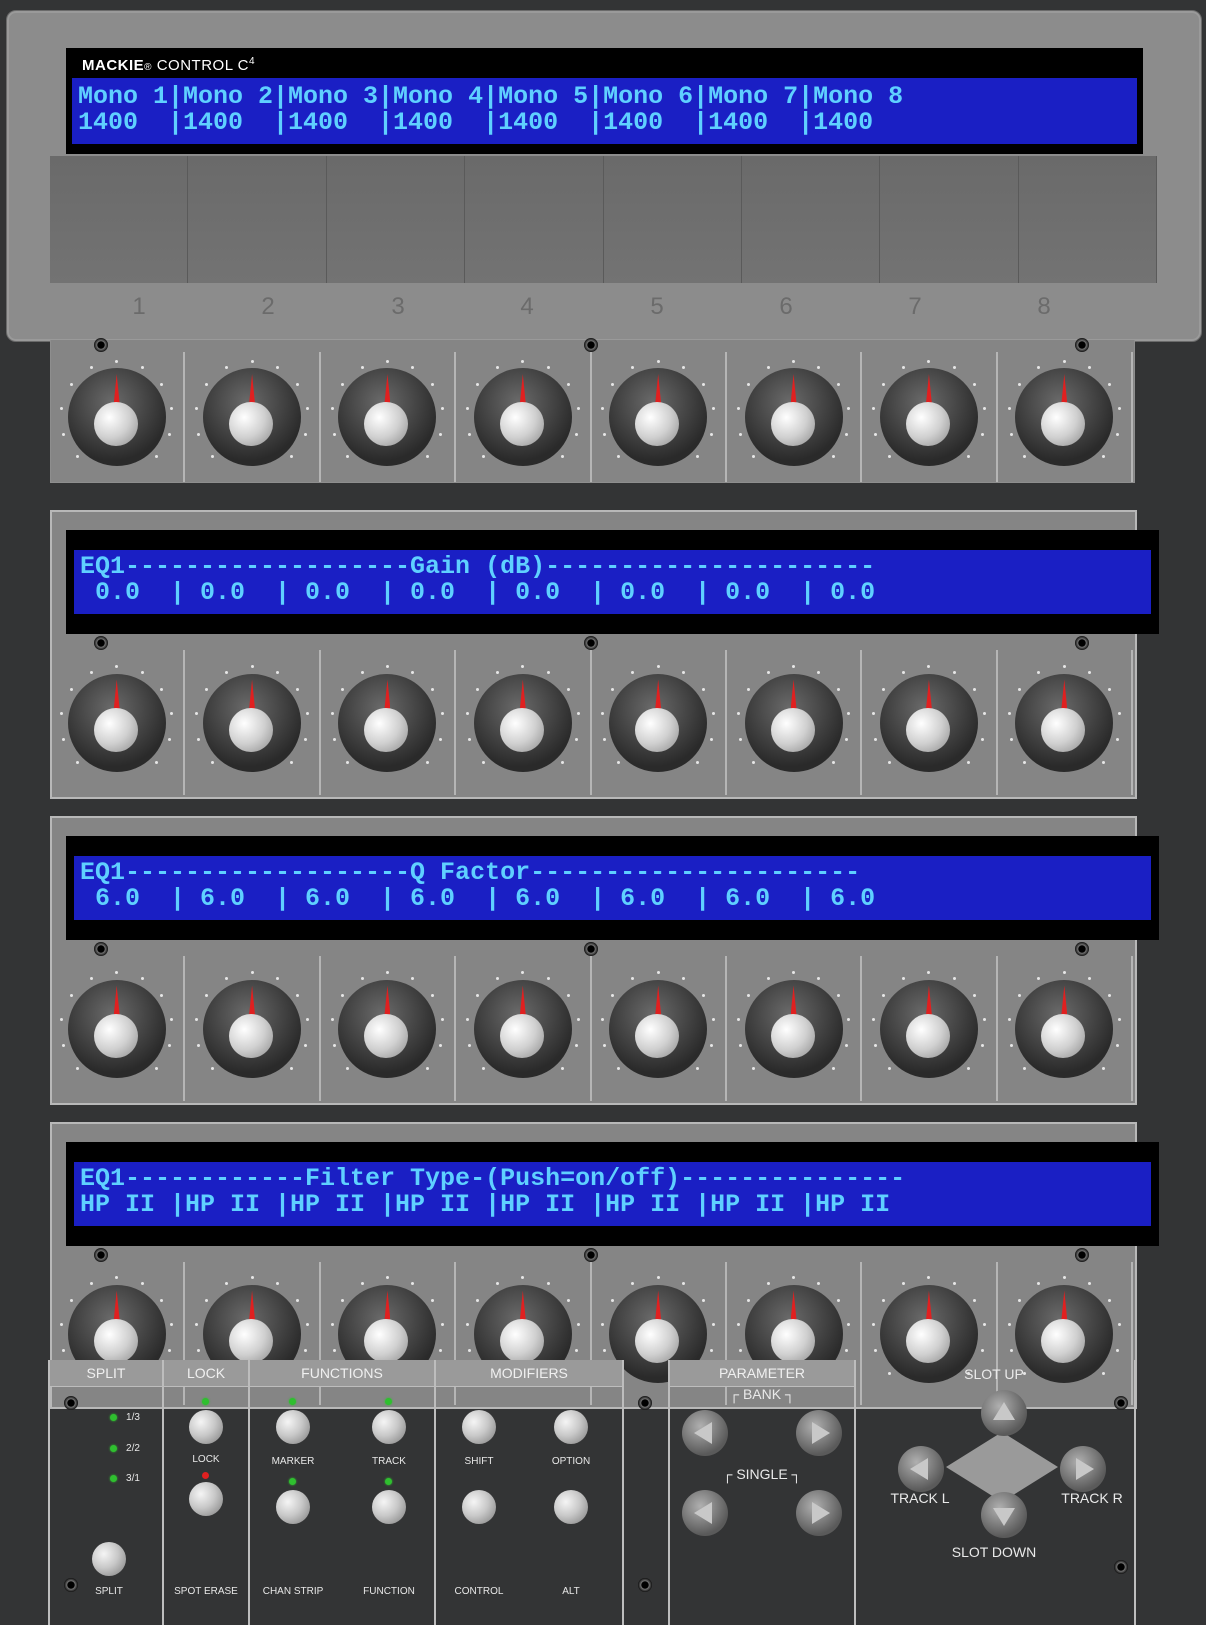 The image size is (1206, 1625). I want to click on chan-strip-button, so click(293, 1507).